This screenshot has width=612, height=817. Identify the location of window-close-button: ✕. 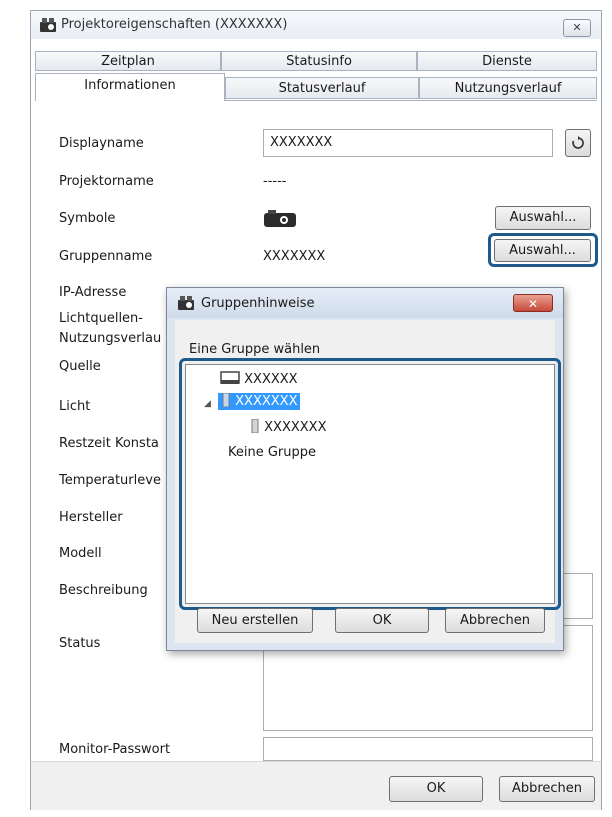
(577, 28).